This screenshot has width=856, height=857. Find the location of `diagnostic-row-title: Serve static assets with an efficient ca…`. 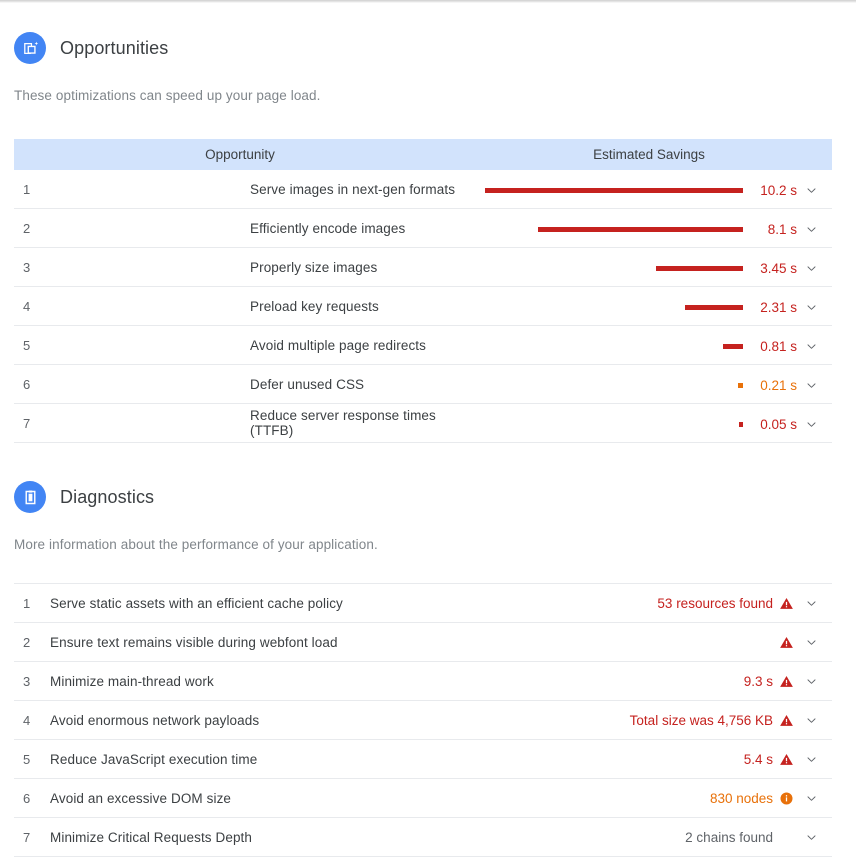

diagnostic-row-title: Serve static assets with an efficient ca… is located at coordinates (238, 603).